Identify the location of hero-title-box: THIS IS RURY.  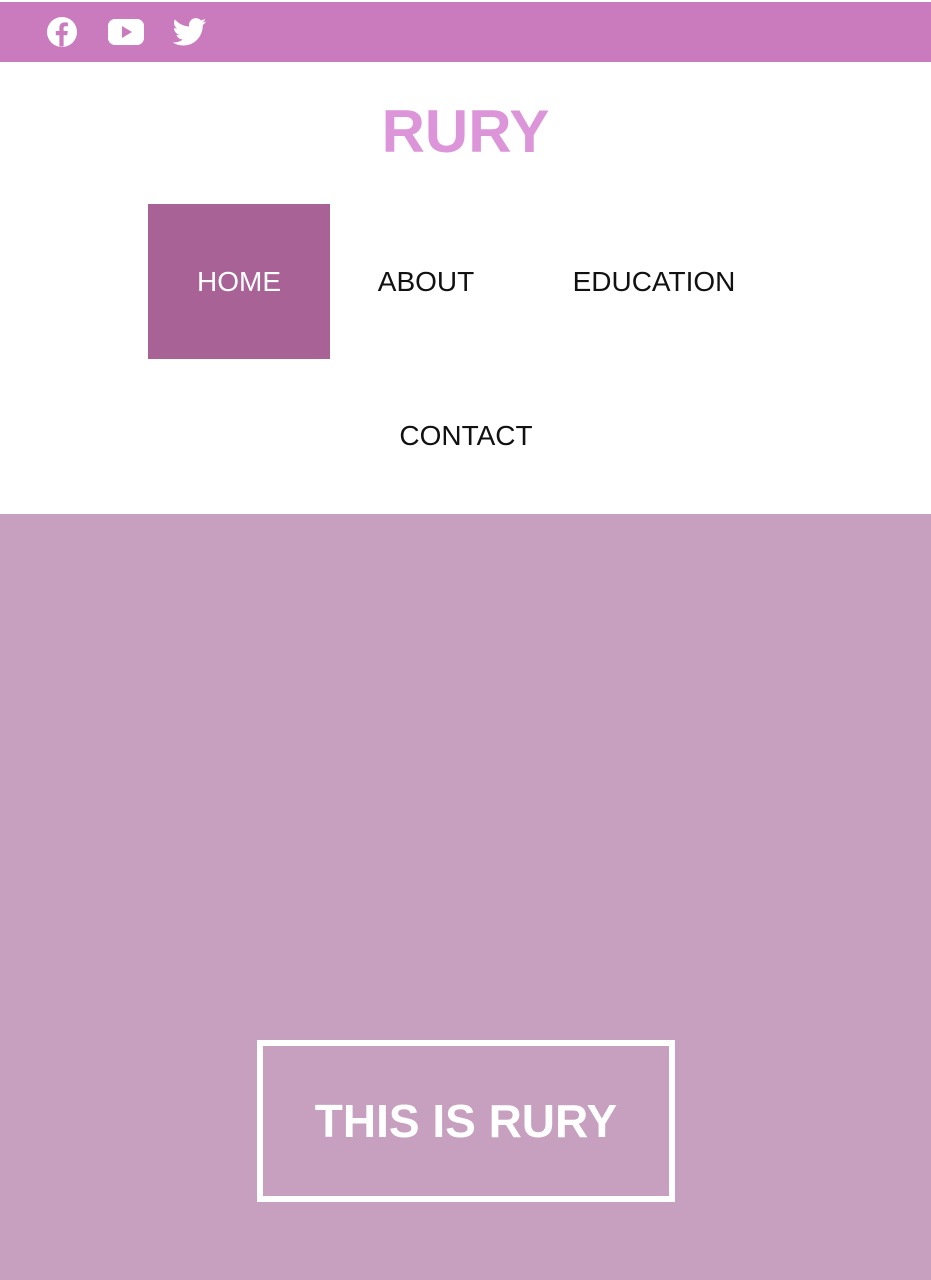
(466, 1121).